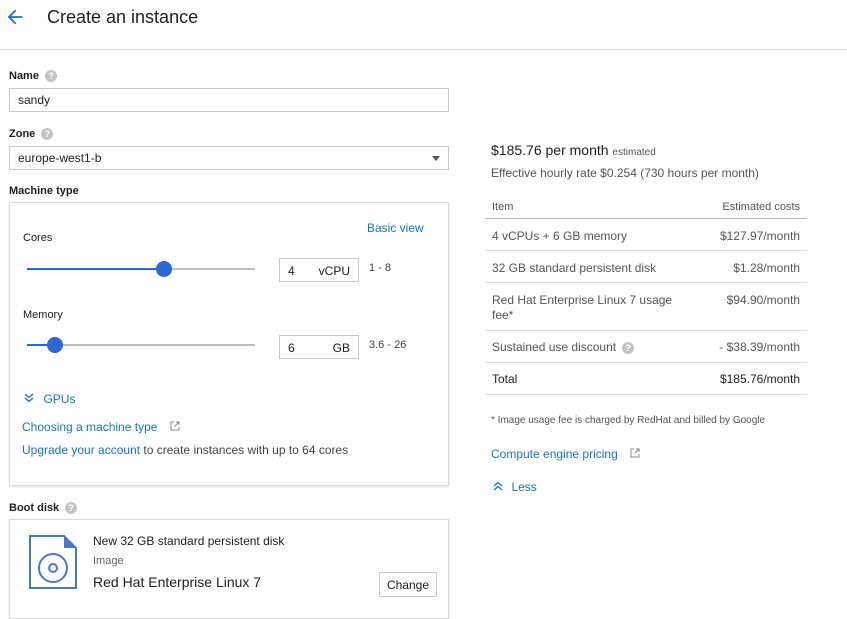 The image size is (847, 619). Describe the element at coordinates (15, 17) in the screenshot. I see `back-arrow-icon` at that location.